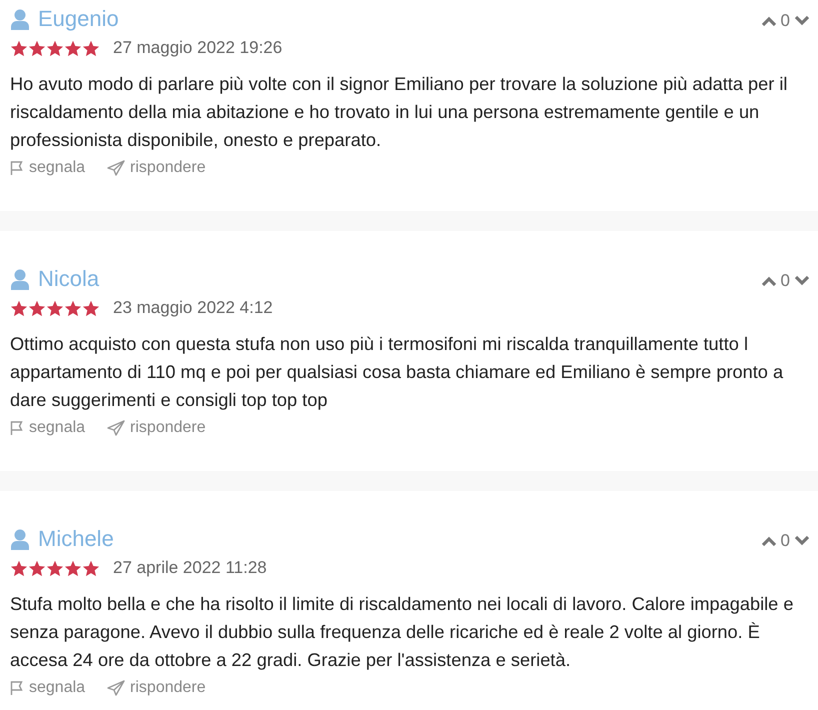 The width and height of the screenshot is (818, 710). I want to click on author-name: Eugenio, so click(78, 19).